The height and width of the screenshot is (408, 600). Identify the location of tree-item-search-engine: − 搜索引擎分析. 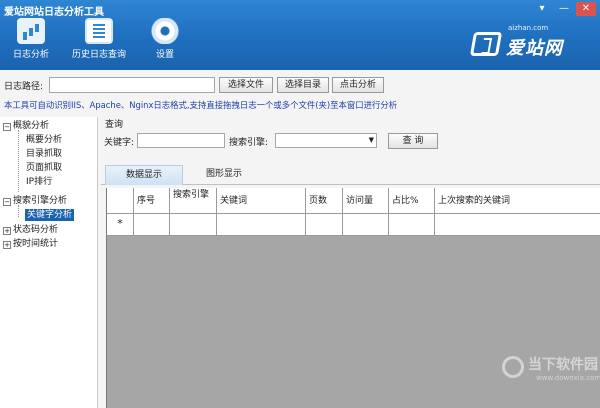
(35, 201).